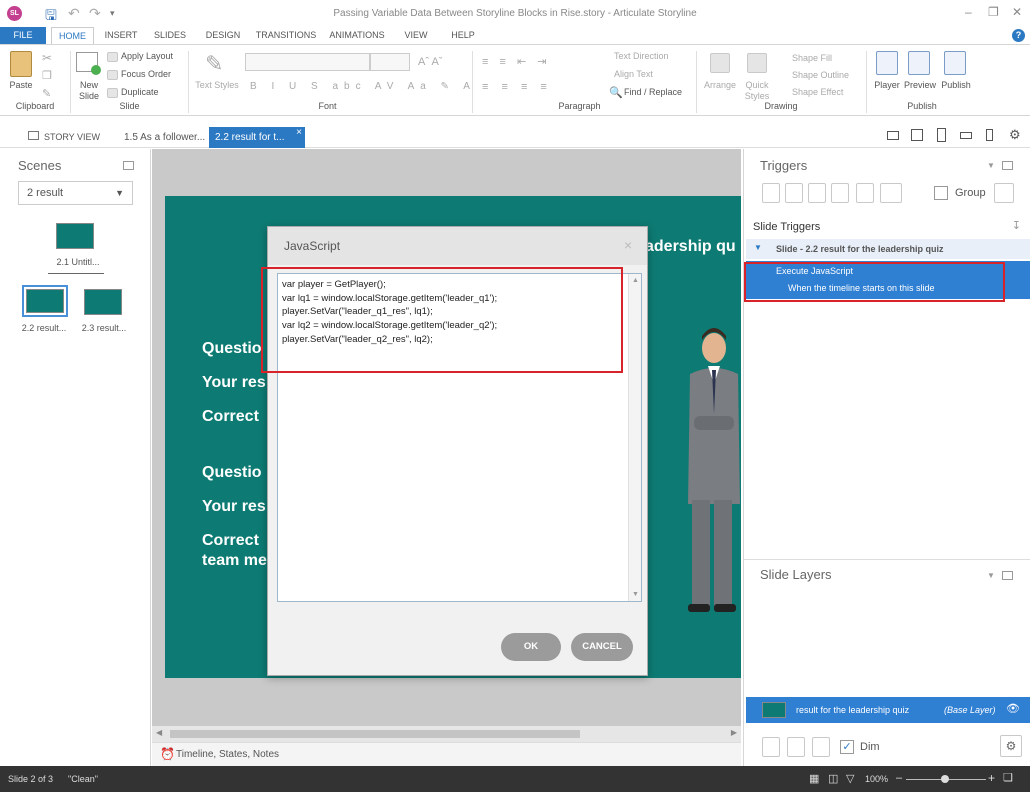  What do you see at coordinates (991, 778) in the screenshot?
I see `zoom-in-icon: +` at bounding box center [991, 778].